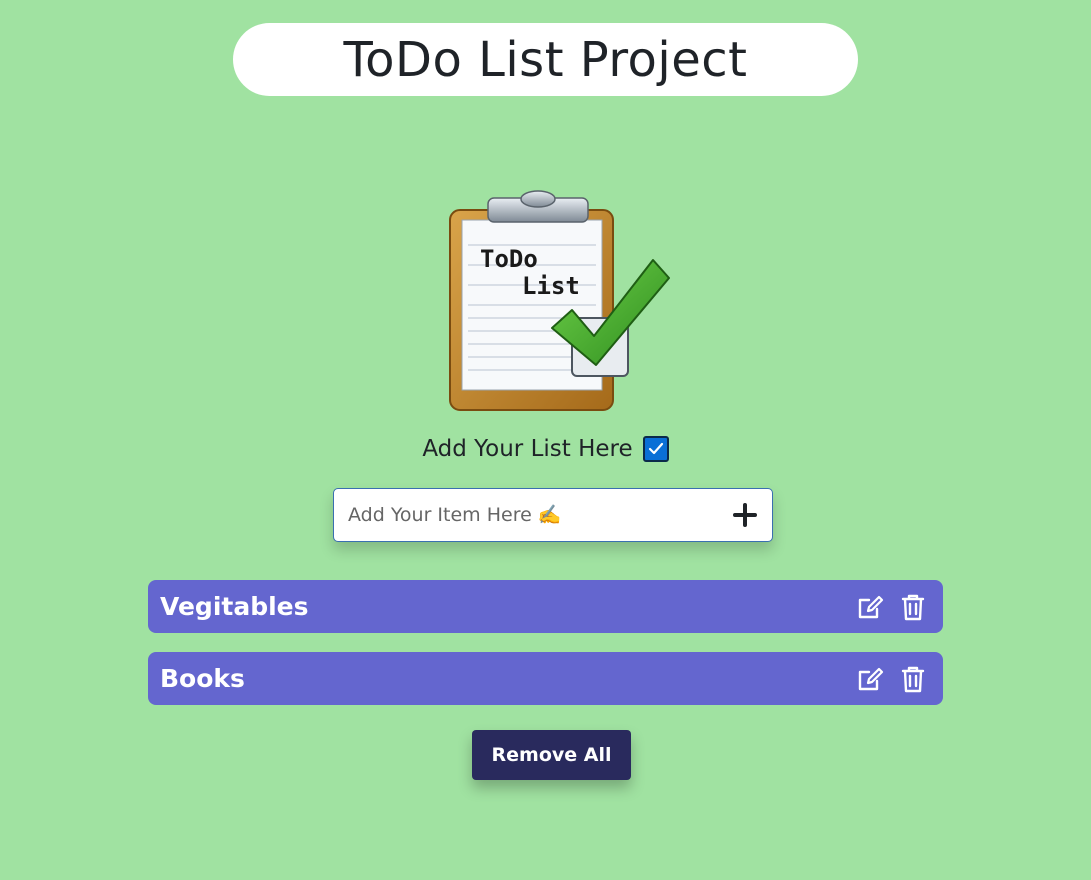 This screenshot has width=1091, height=880. I want to click on title-banner: ToDo List Project, so click(545, 59).